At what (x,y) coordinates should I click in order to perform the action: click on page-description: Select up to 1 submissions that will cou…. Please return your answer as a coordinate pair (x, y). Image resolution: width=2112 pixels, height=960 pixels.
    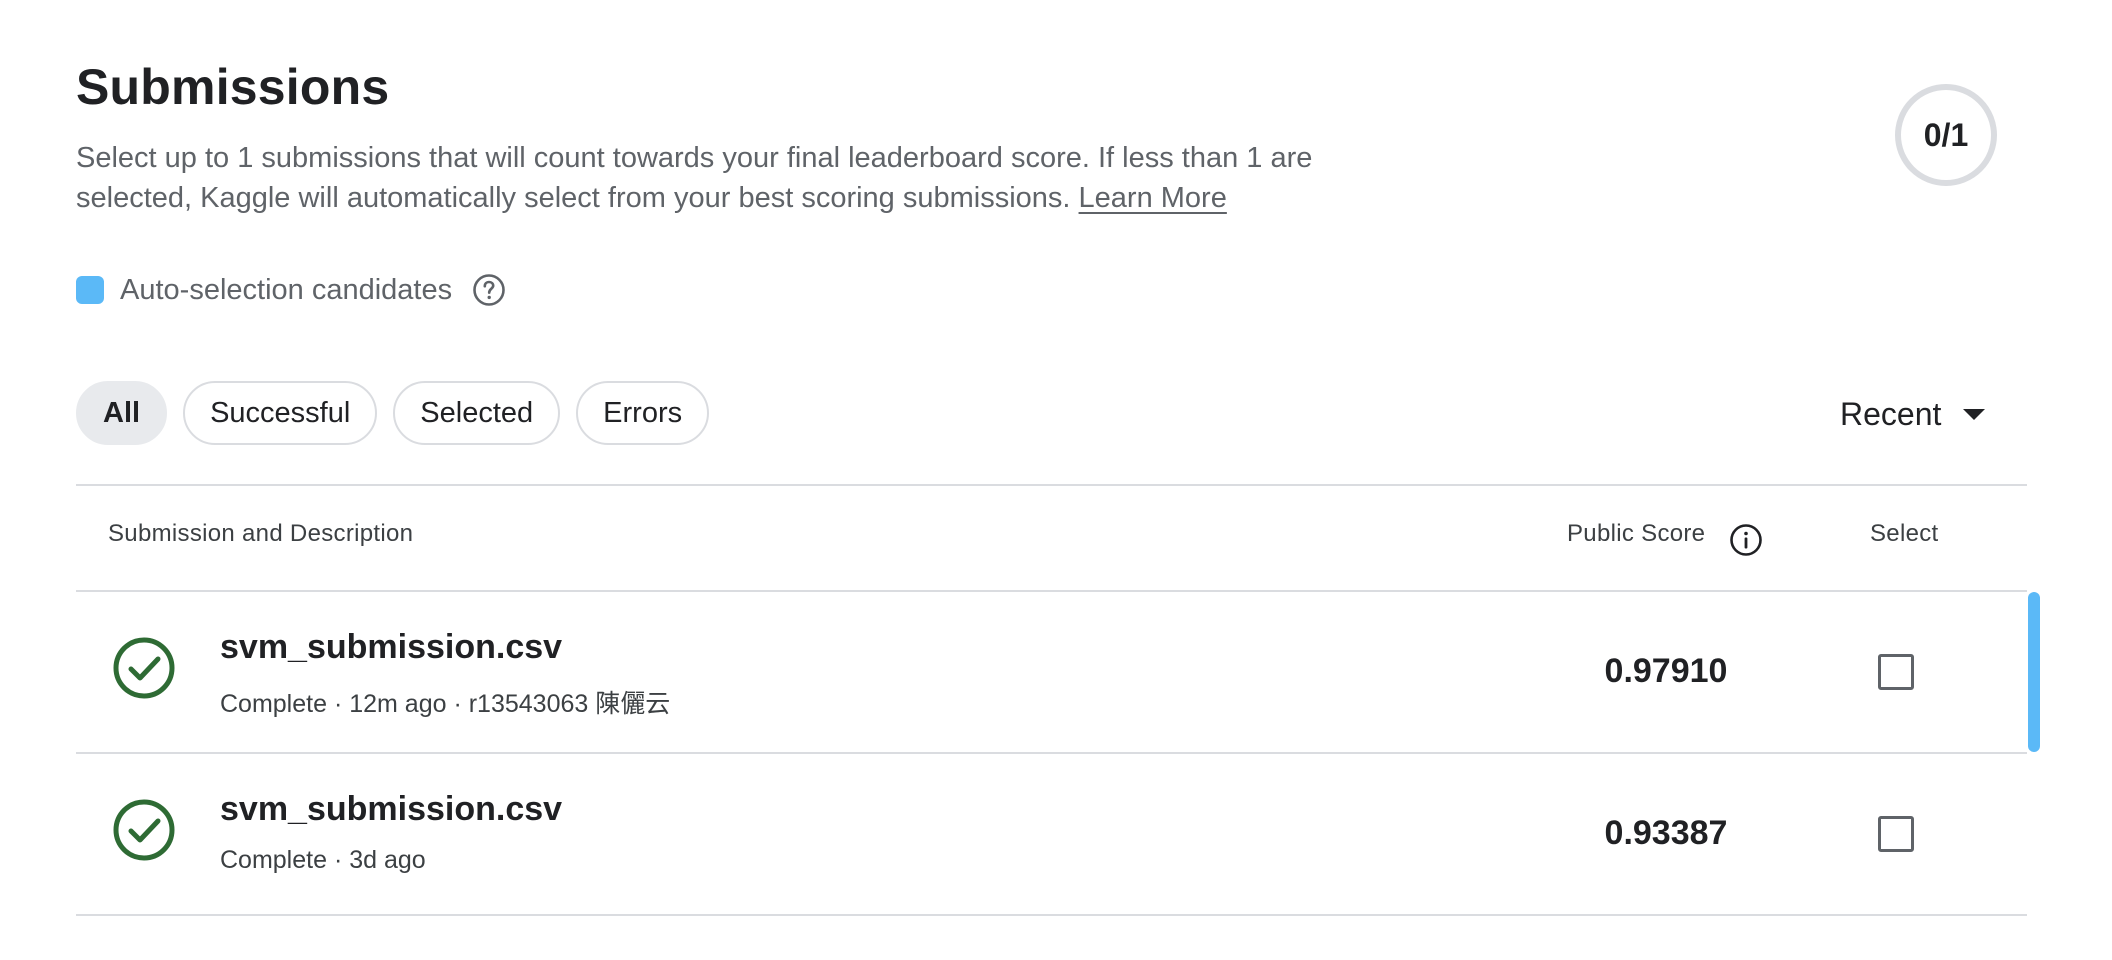
    Looking at the image, I should click on (746, 178).